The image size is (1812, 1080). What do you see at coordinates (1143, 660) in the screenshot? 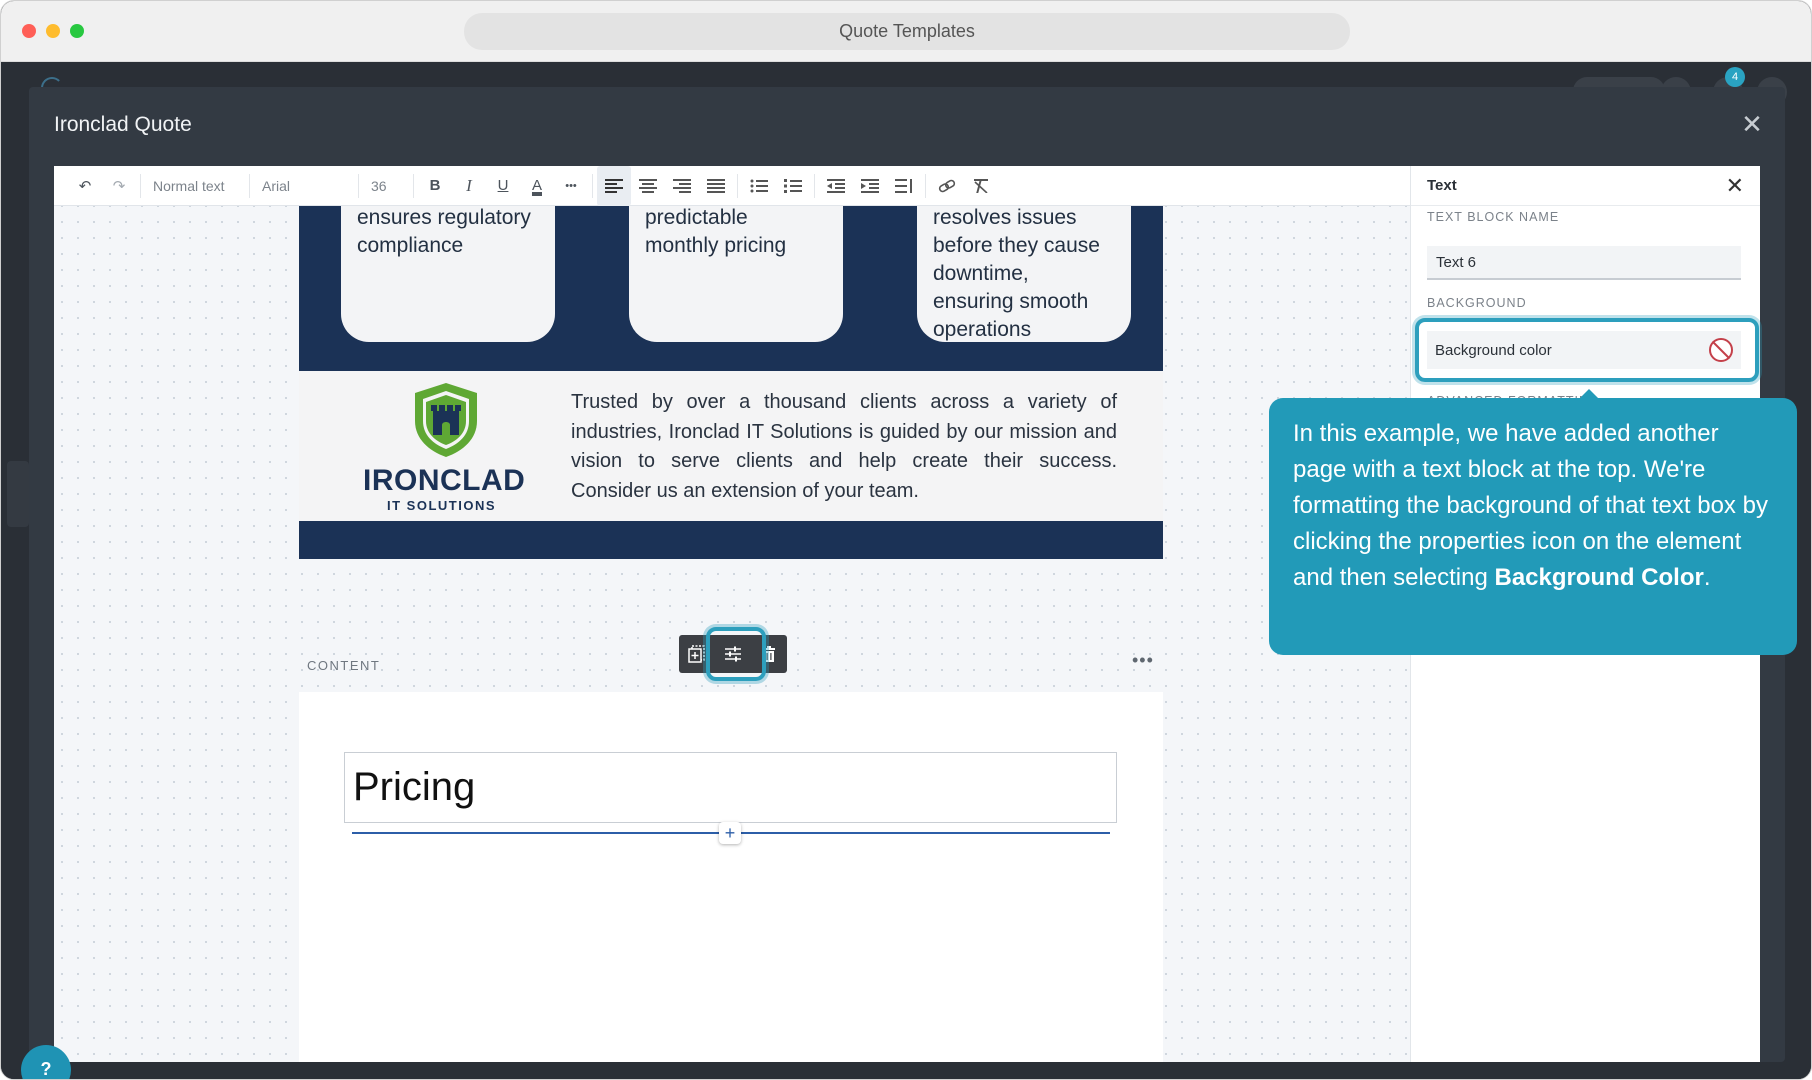
I see `section-more-icon: •••` at bounding box center [1143, 660].